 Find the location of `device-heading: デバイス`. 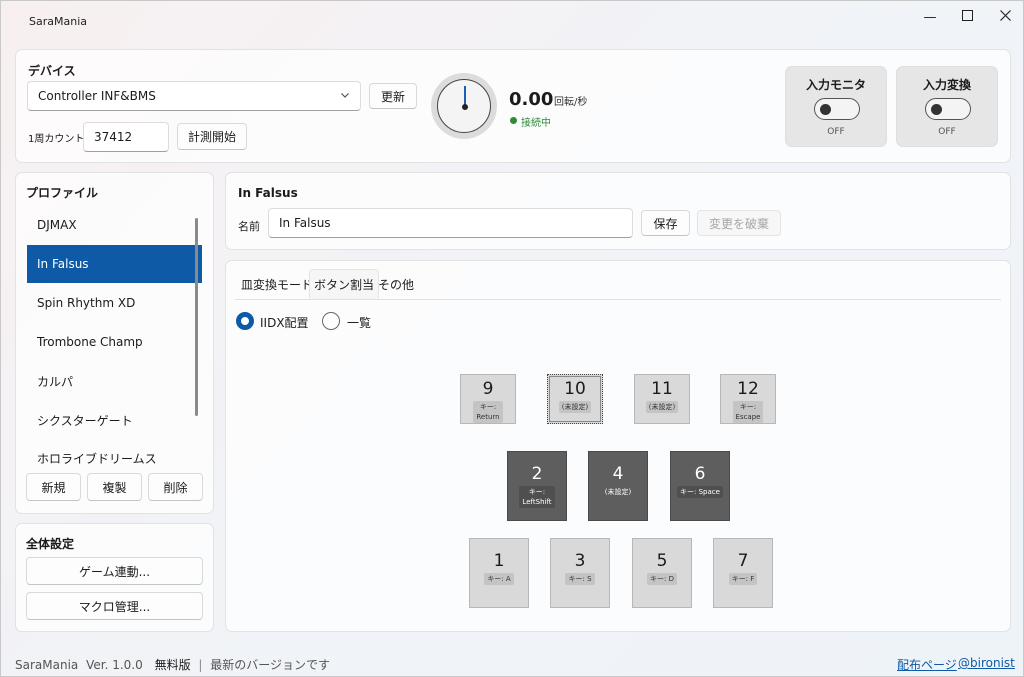

device-heading: デバイス is located at coordinates (52, 71).